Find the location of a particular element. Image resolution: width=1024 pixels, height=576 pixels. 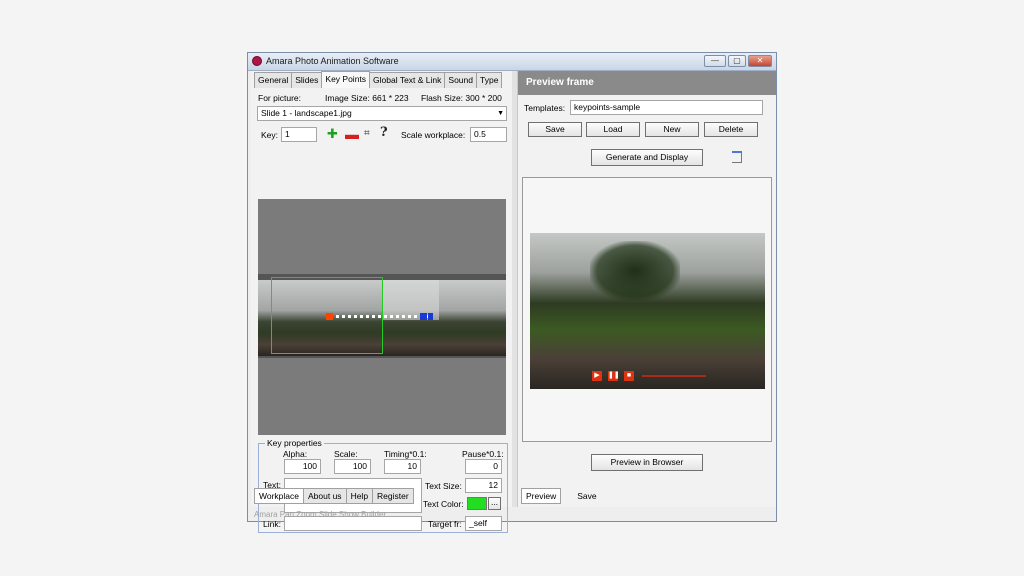

timing-label: Timing*0.1: is located at coordinates (405, 454).